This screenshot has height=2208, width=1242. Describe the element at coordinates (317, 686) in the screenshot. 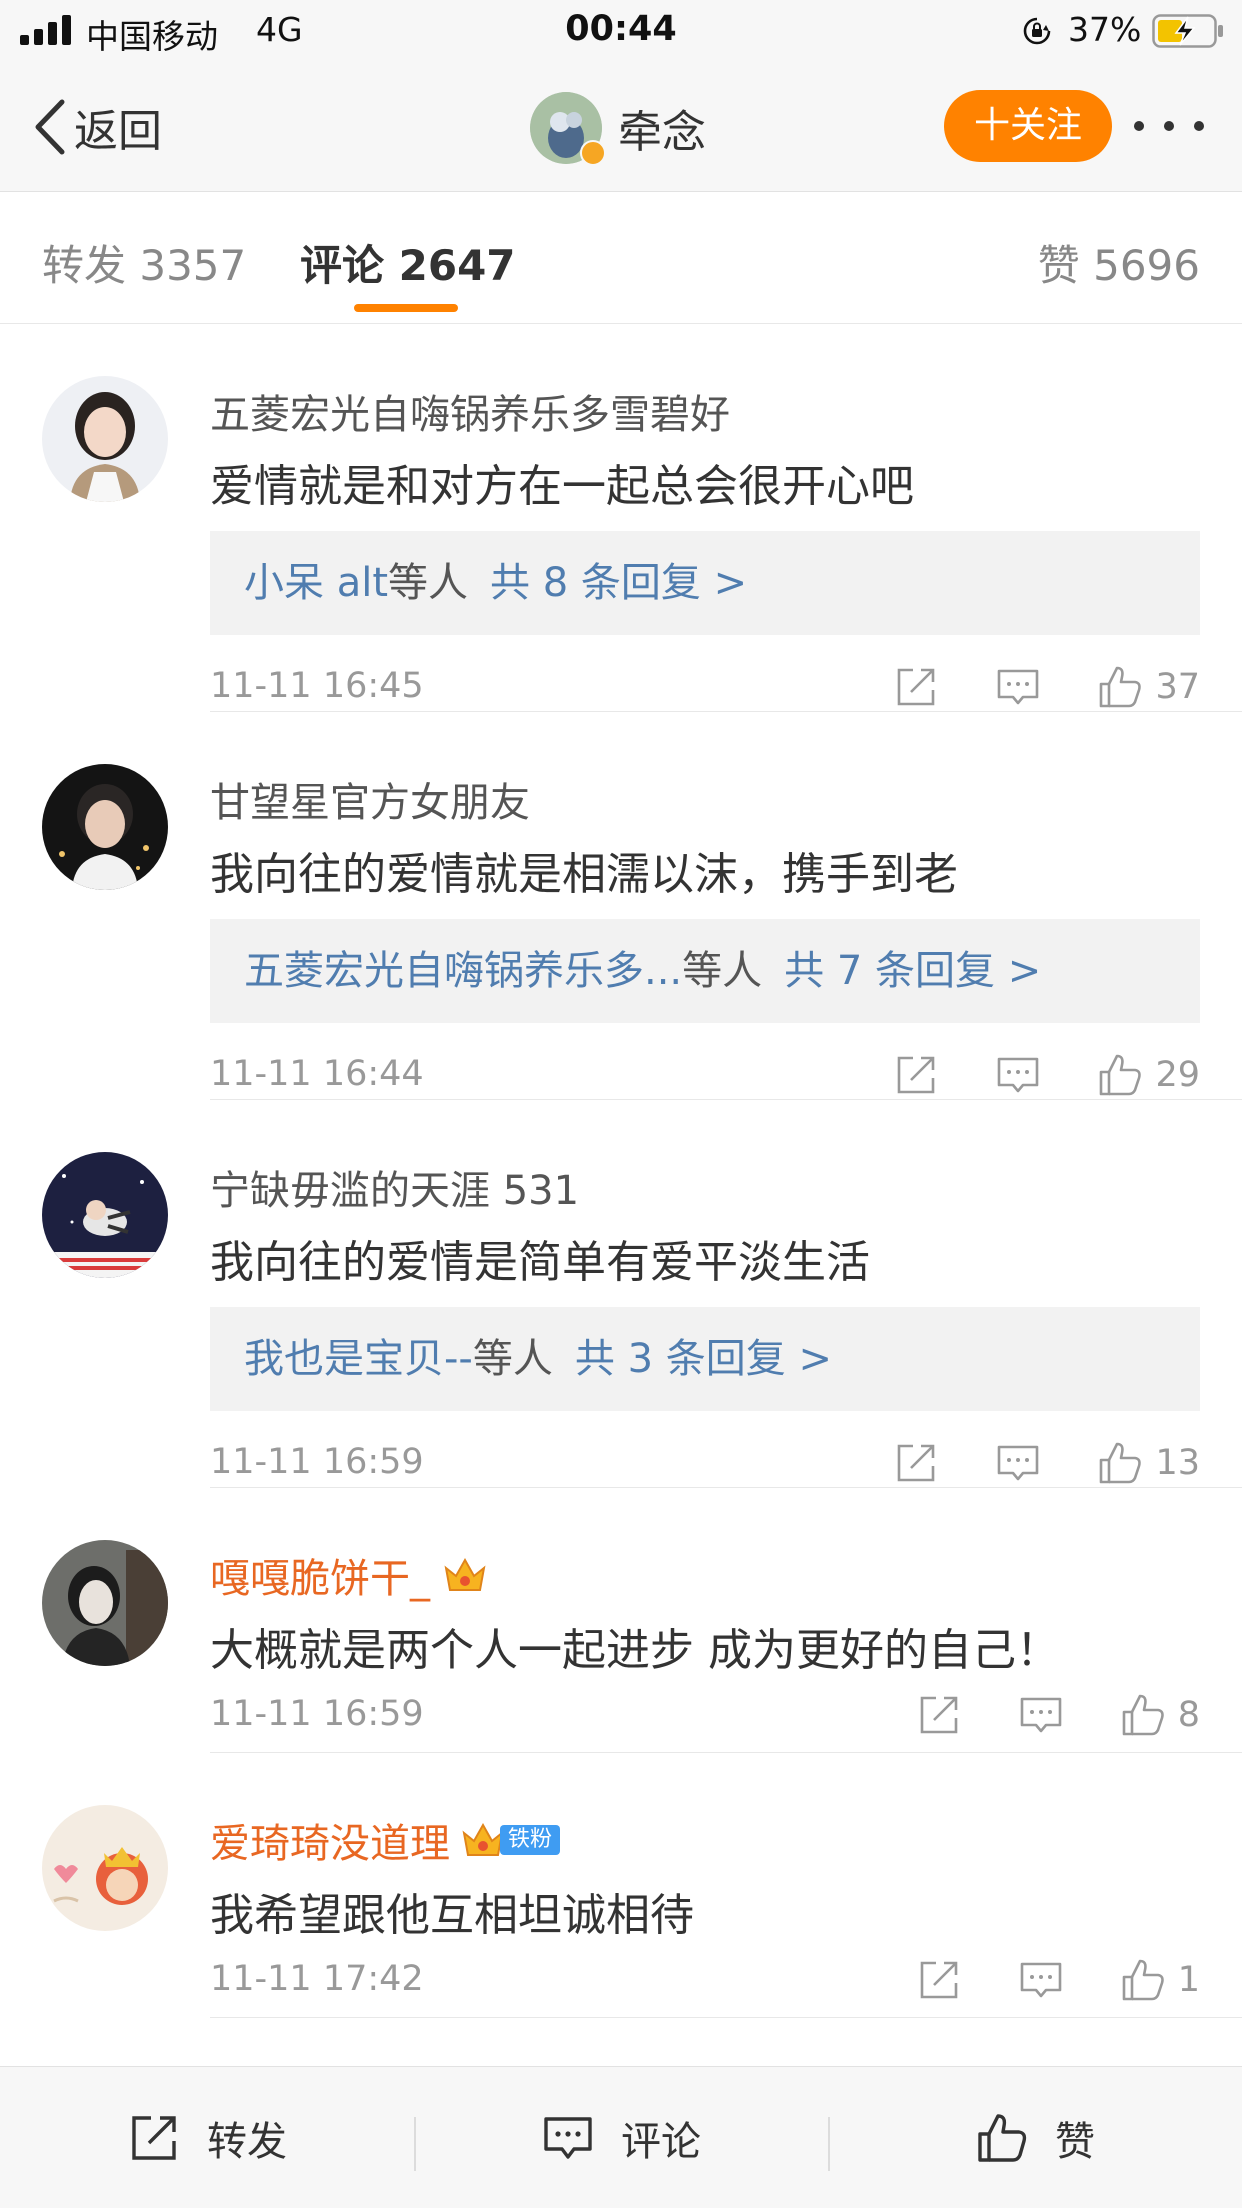

I see `comment-time: 11-11 16:45` at that location.